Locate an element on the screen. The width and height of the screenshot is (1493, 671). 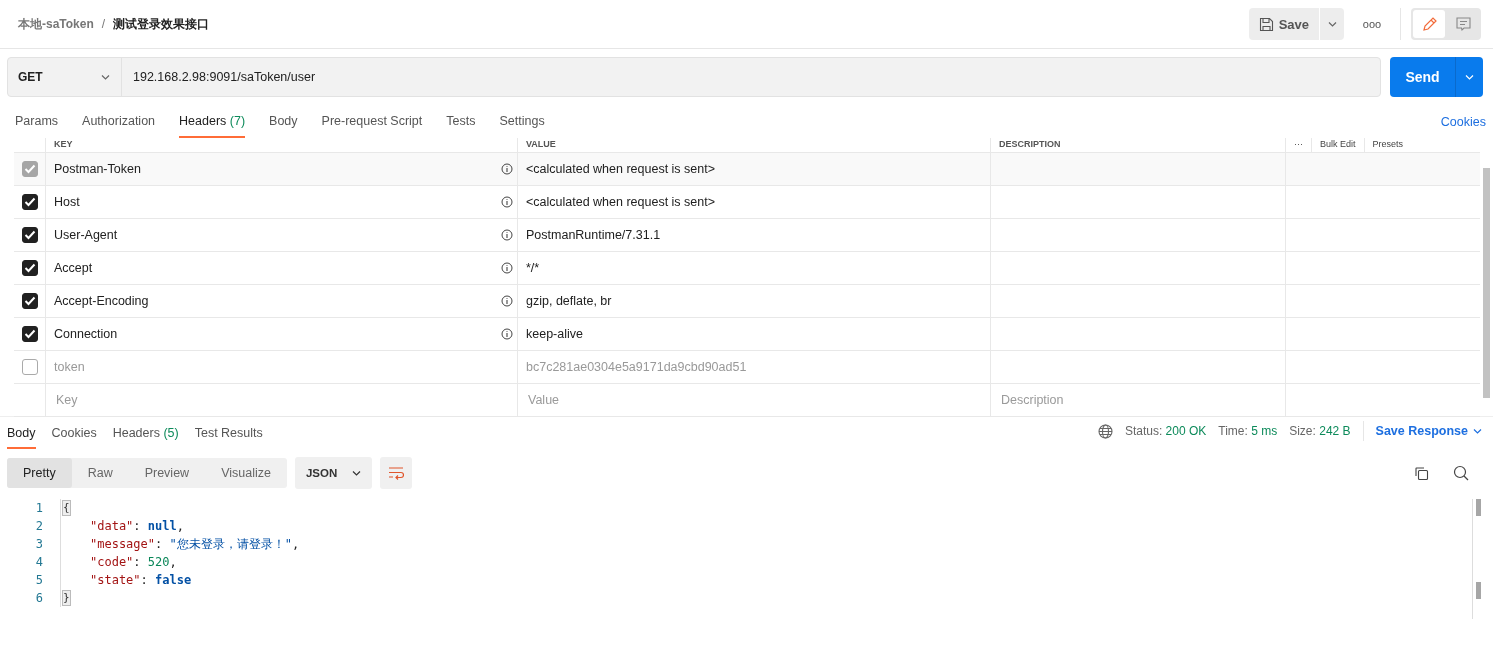
request-tab: Pre-request Script is located at coordinates (372, 123).